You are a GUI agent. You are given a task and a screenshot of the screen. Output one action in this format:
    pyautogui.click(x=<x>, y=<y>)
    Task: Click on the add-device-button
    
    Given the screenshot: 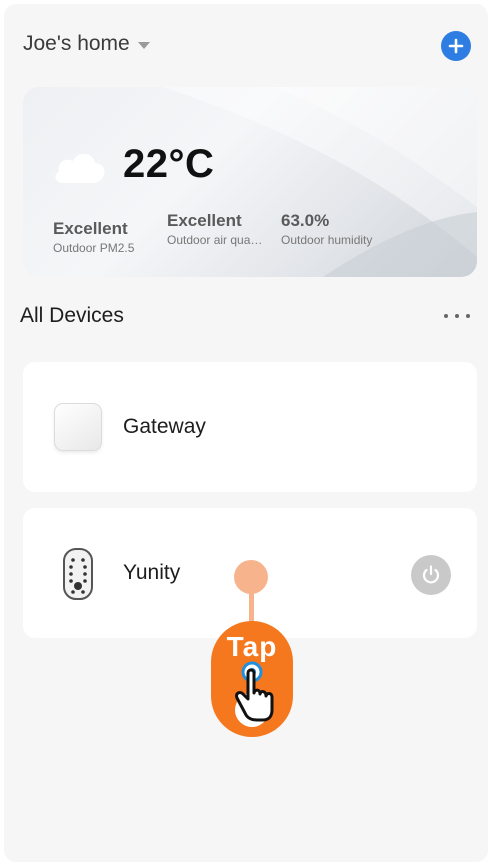 What is the action you would take?
    pyautogui.click(x=456, y=46)
    